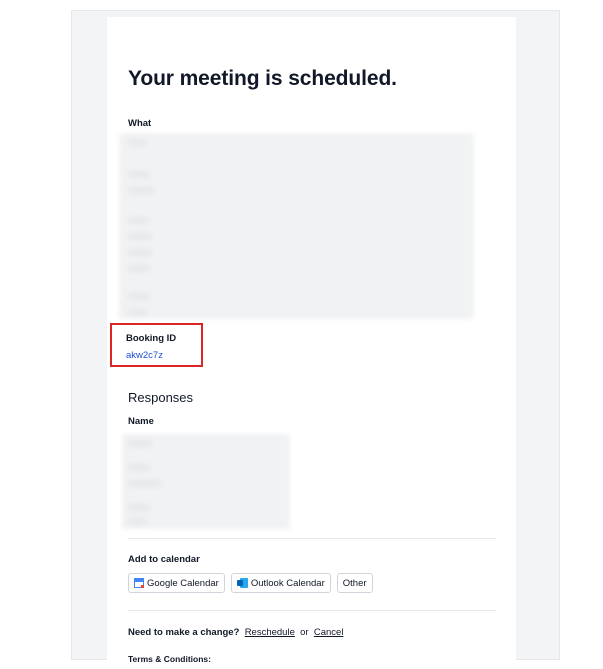  Describe the element at coordinates (151, 338) in the screenshot. I see `booking-id-label: Booking ID` at that location.